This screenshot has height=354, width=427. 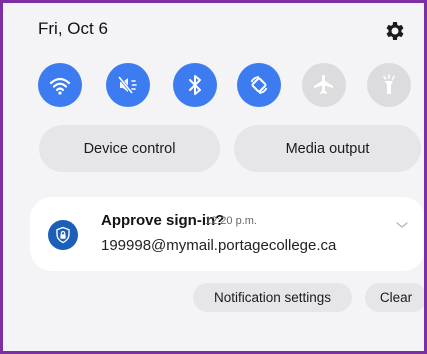 I want to click on quick-settings-row, so click(x=228, y=85).